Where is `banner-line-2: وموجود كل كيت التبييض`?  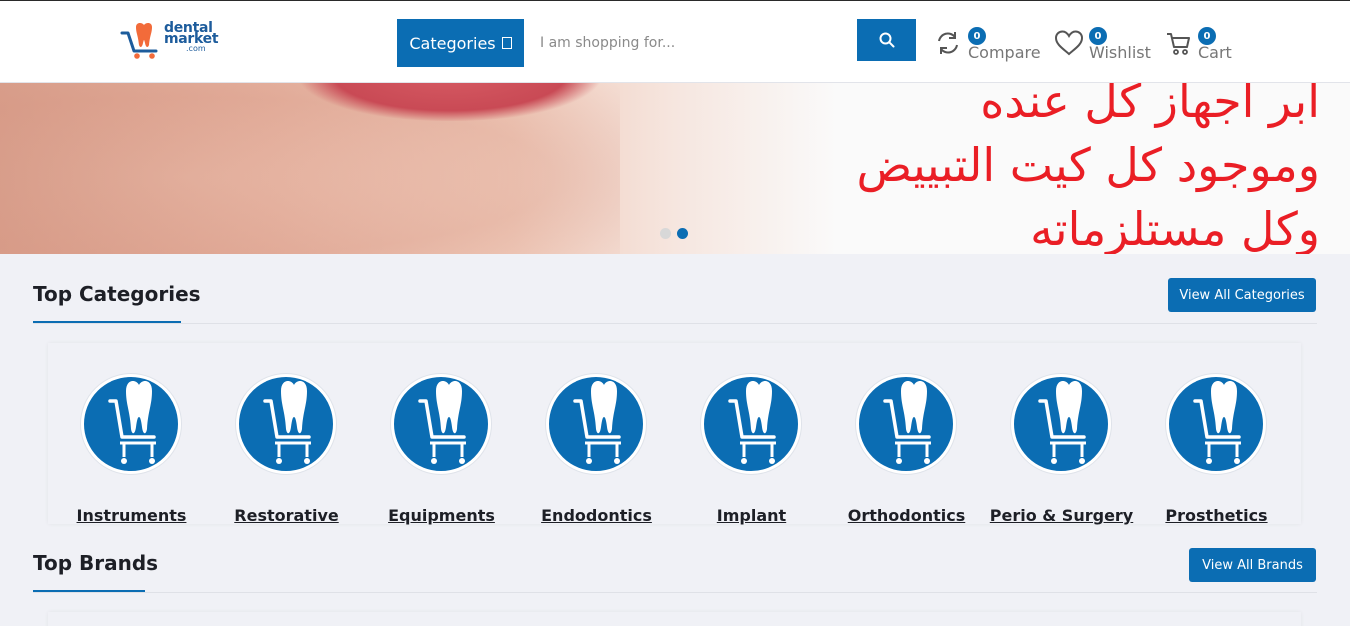
banner-line-2: وموجود كل كيت التبييض is located at coordinates (1088, 165).